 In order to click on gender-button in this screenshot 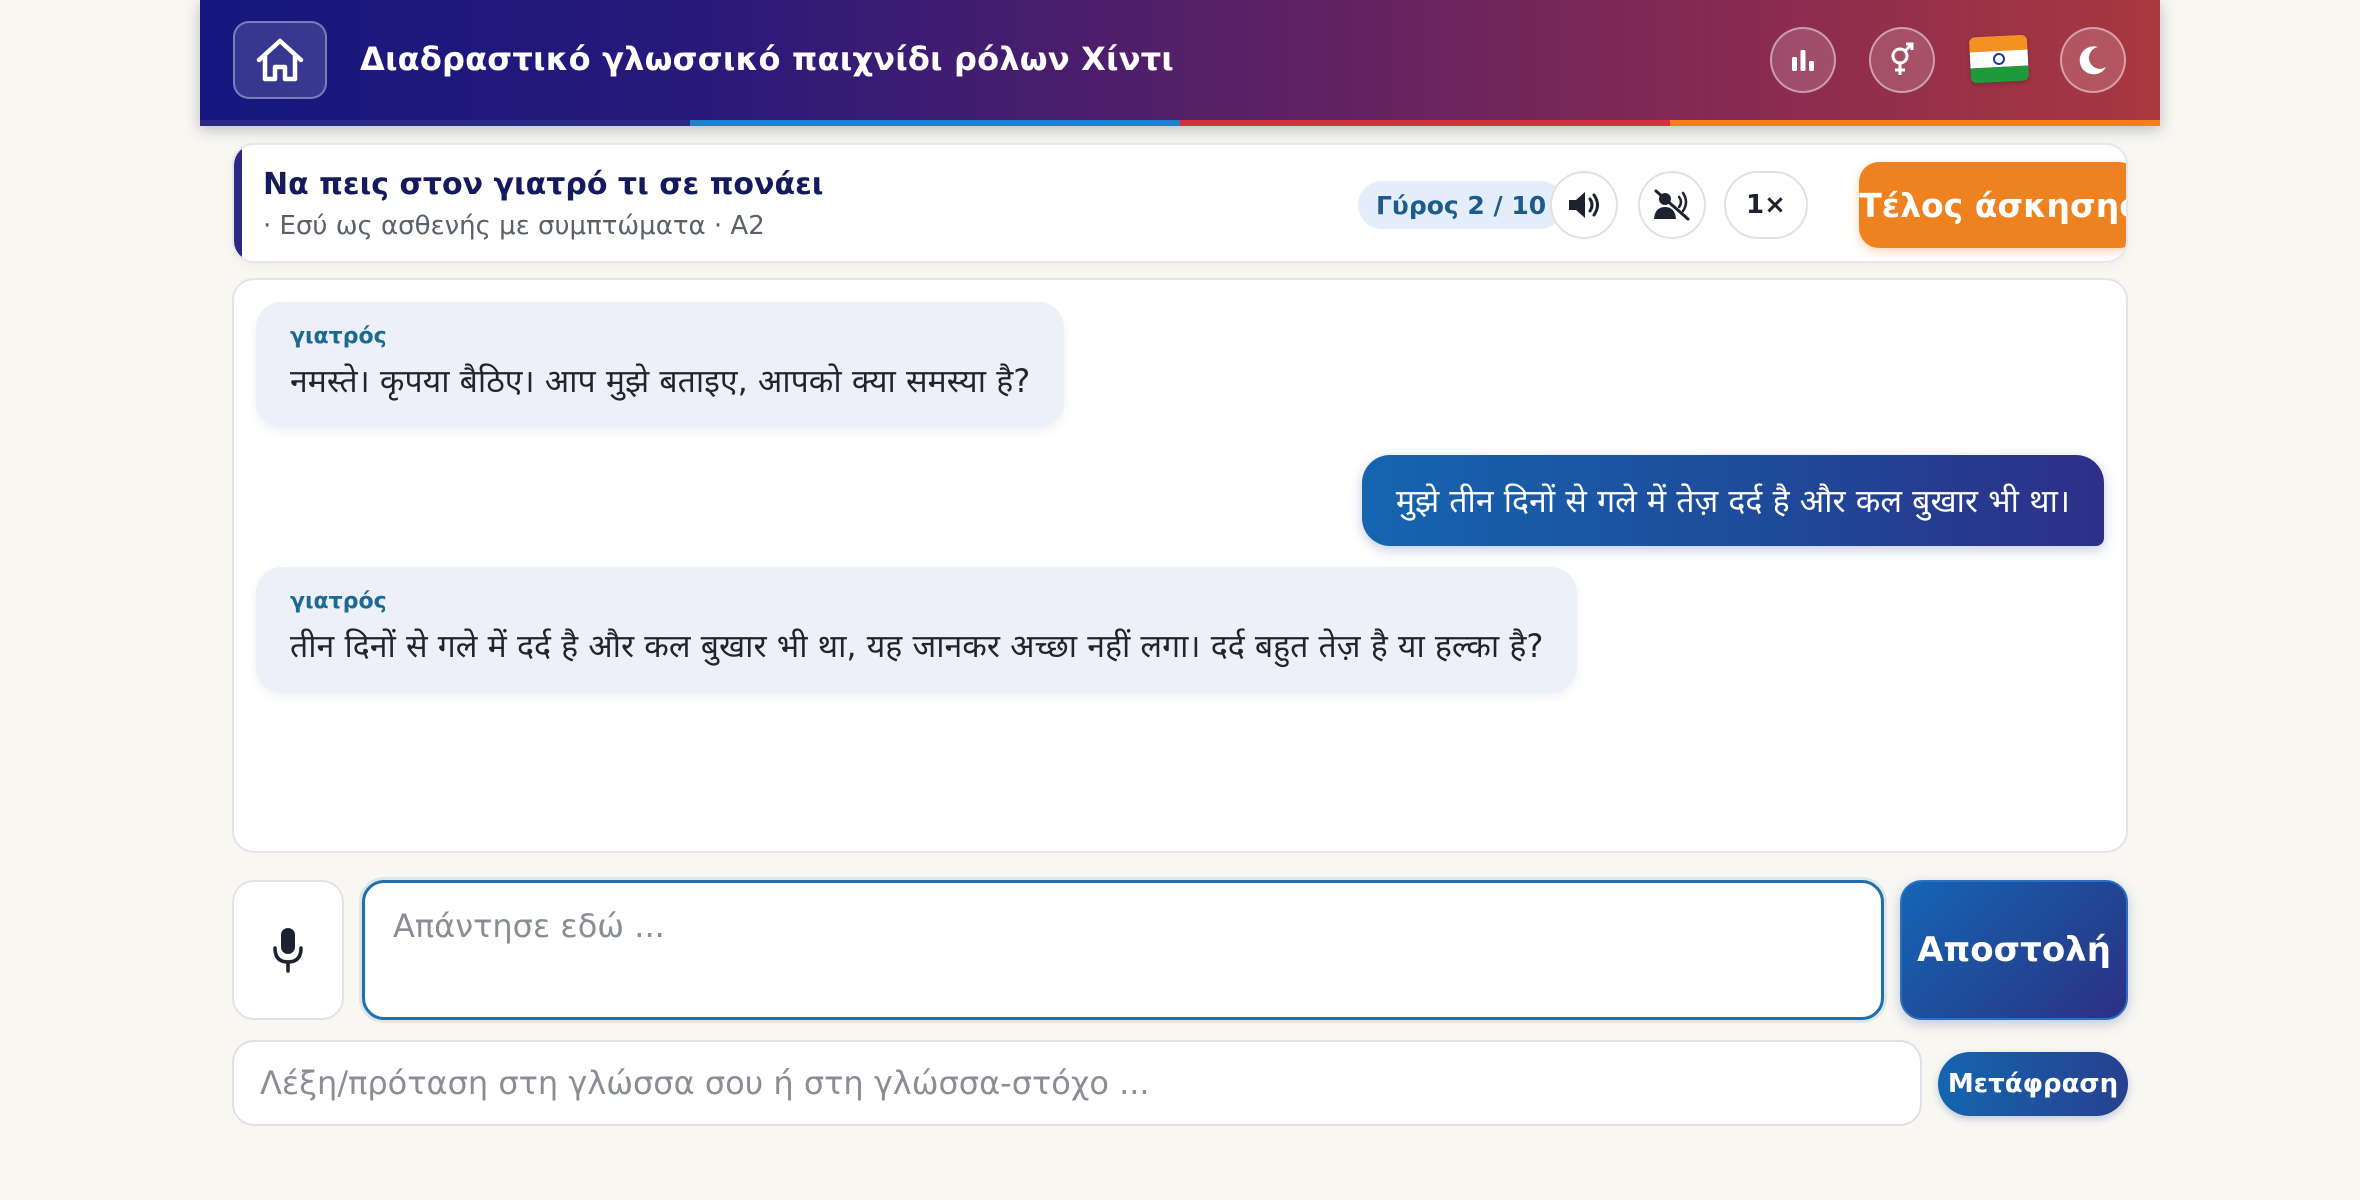, I will do `click(1902, 60)`.